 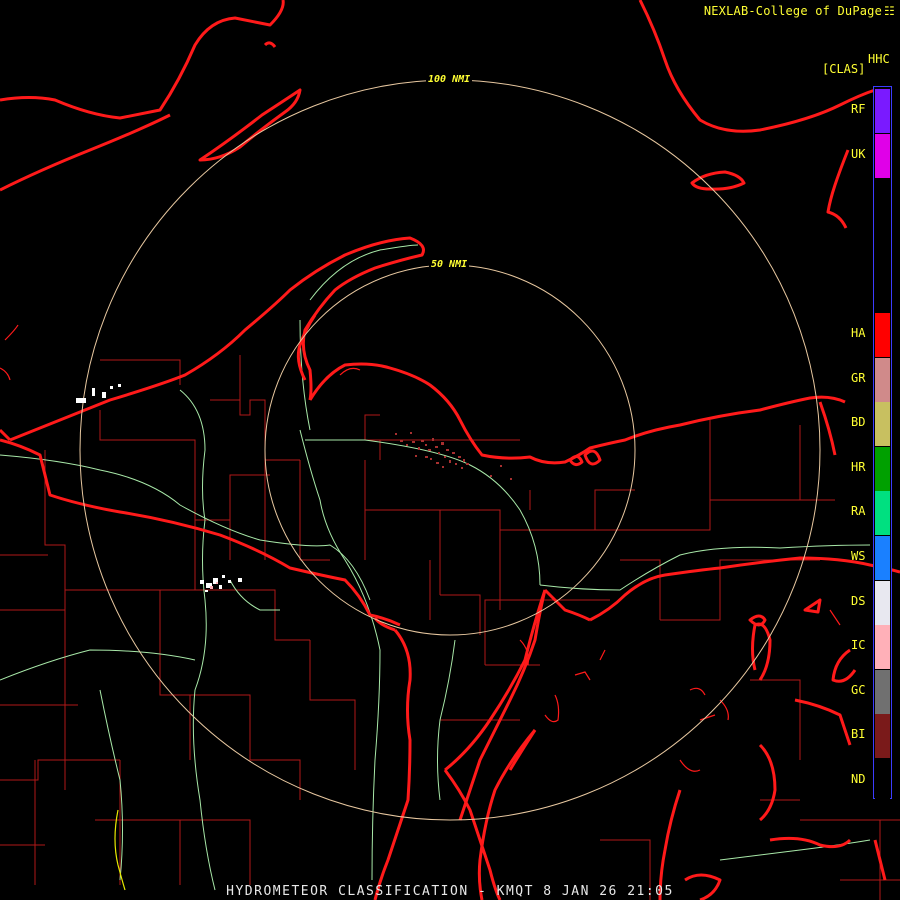 What do you see at coordinates (159, 488) in the screenshot?
I see `radar-echoes-dry-snow` at bounding box center [159, 488].